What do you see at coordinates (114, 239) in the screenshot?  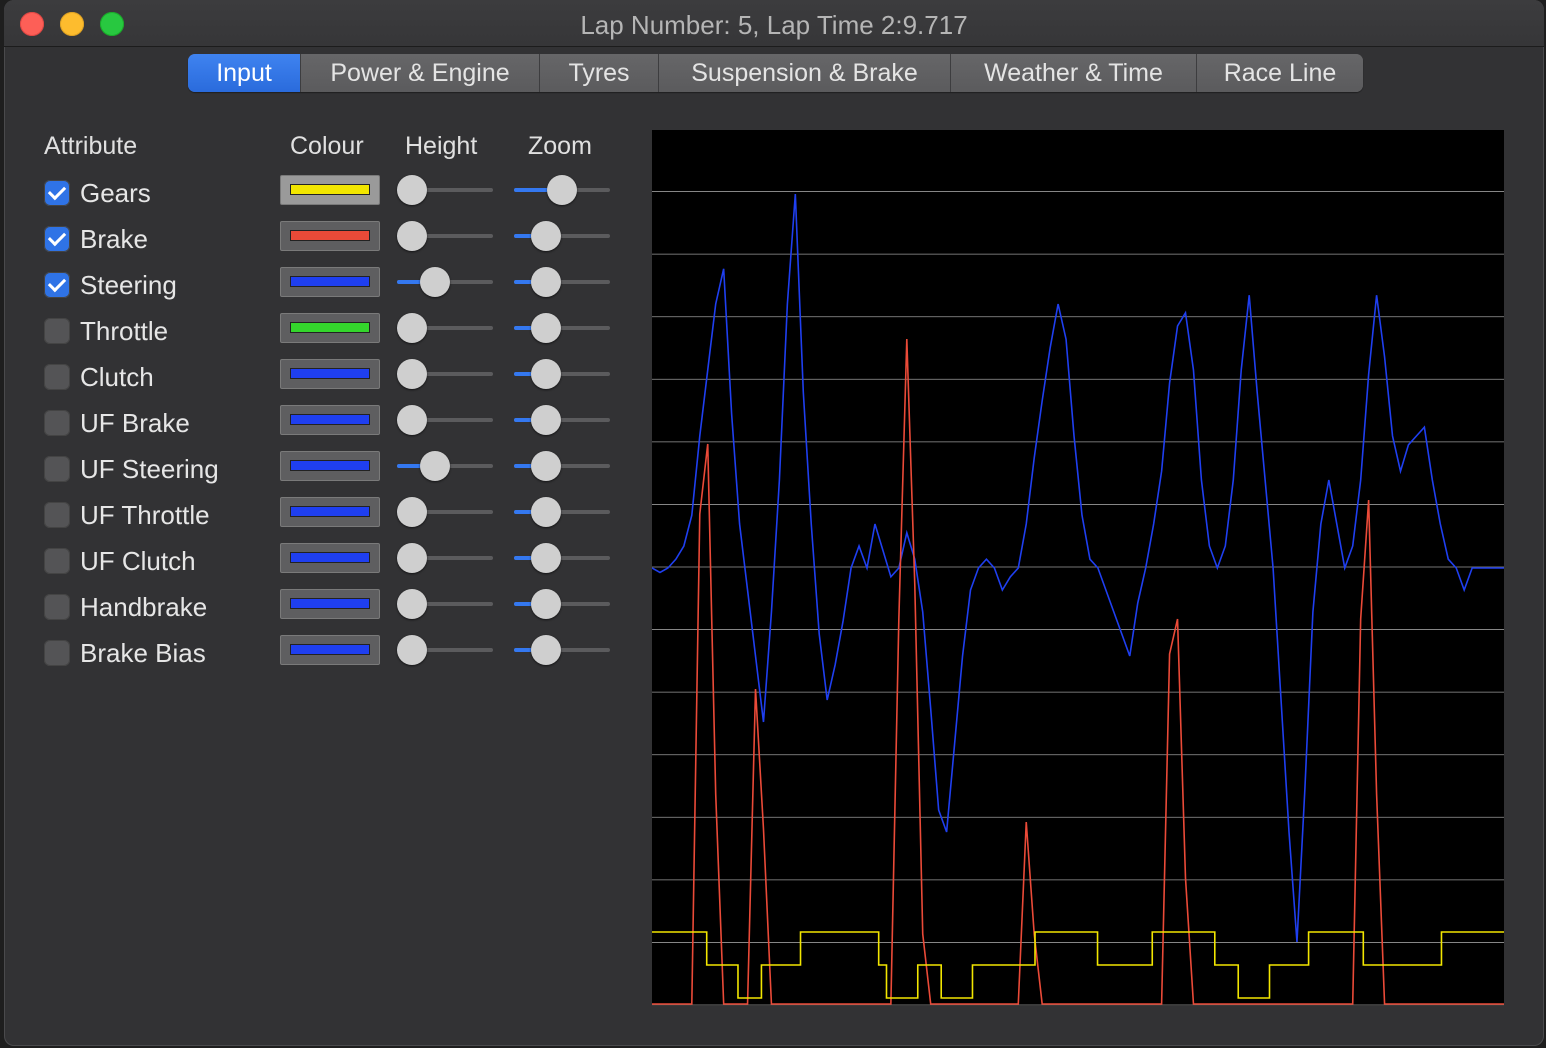 I see `brake-label: Brake` at bounding box center [114, 239].